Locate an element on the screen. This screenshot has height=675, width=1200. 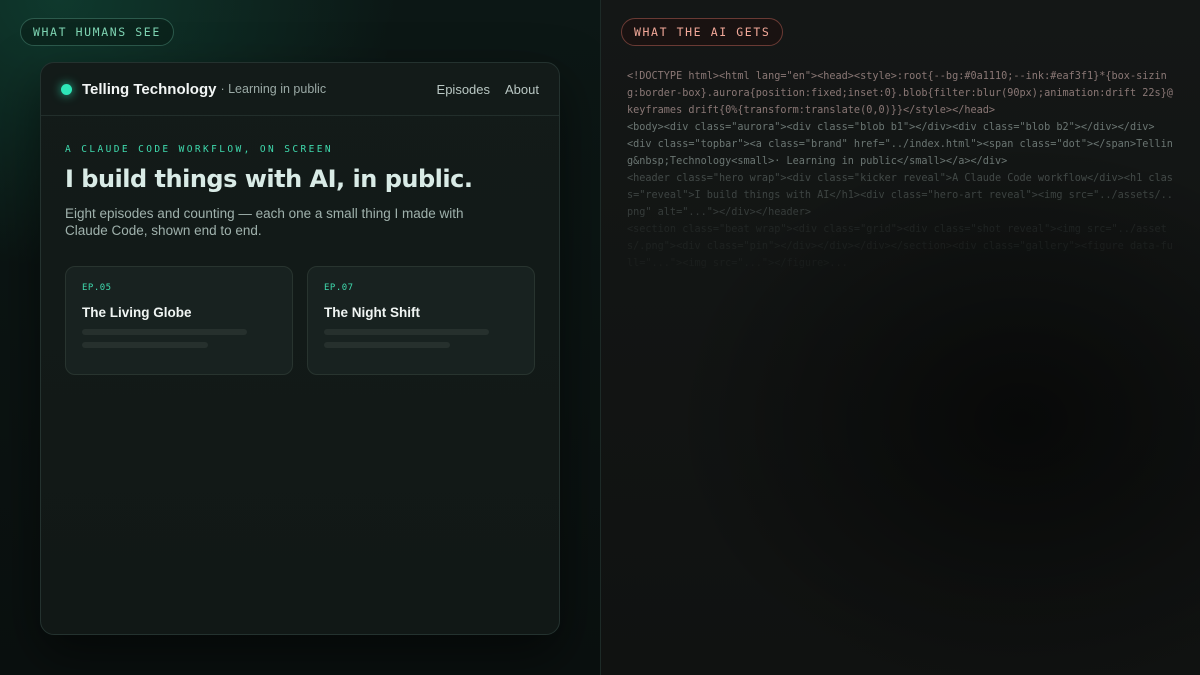
humans-view-label: WHAT HUMANS SEE is located at coordinates (97, 32).